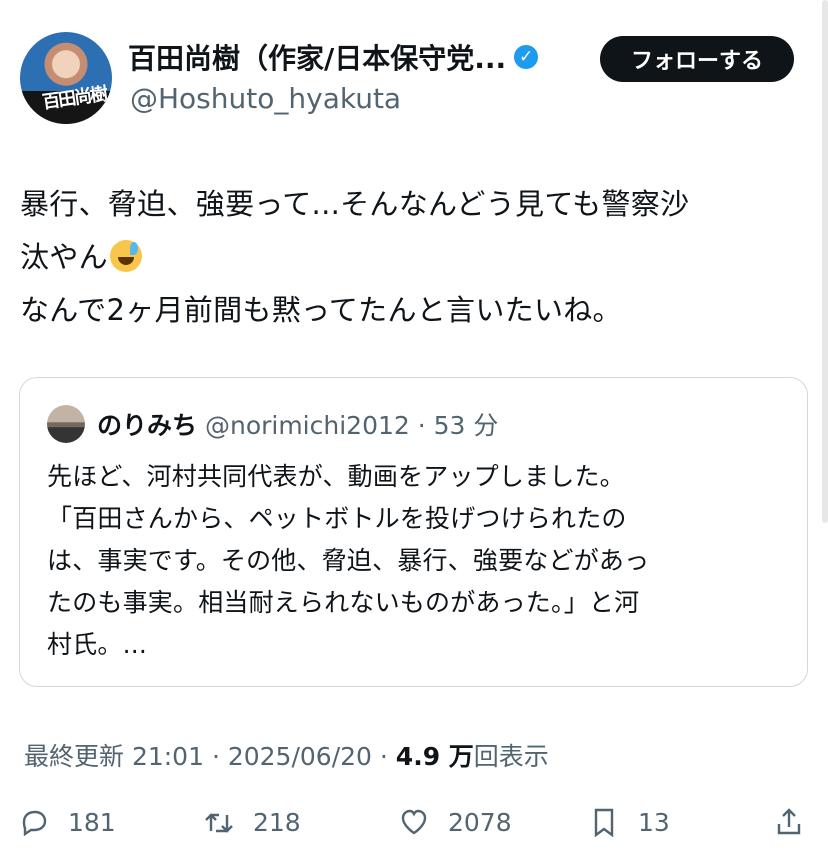  I want to click on quoted-post-time: 53 分, so click(466, 425).